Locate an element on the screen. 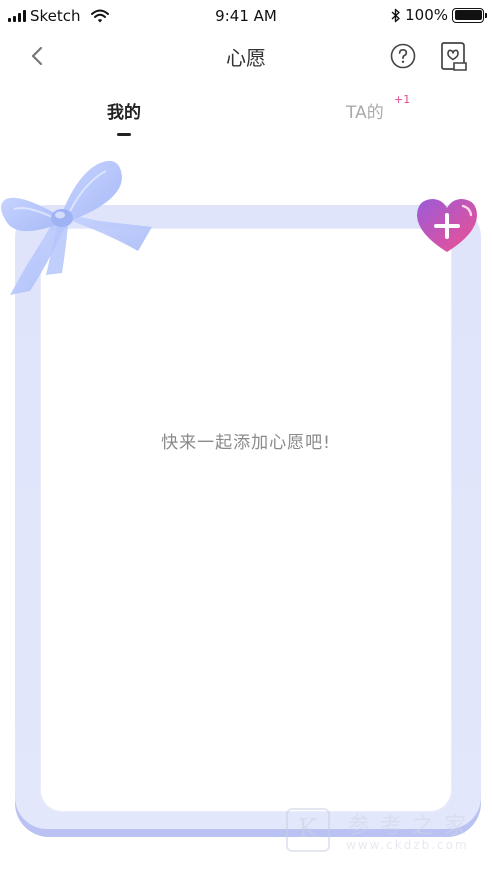  watermark-letter: K is located at coordinates (308, 829).